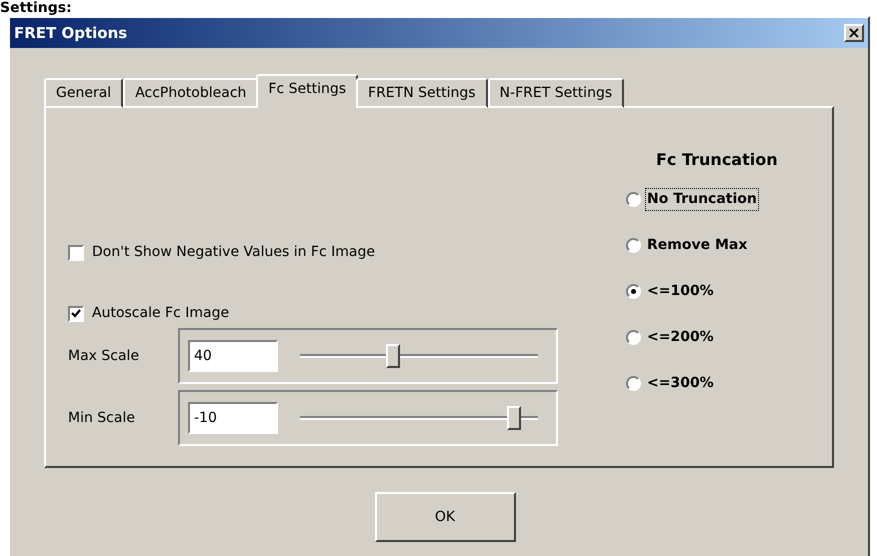 The width and height of the screenshot is (877, 556). What do you see at coordinates (680, 337) in the screenshot?
I see `radio-label: <=200%` at bounding box center [680, 337].